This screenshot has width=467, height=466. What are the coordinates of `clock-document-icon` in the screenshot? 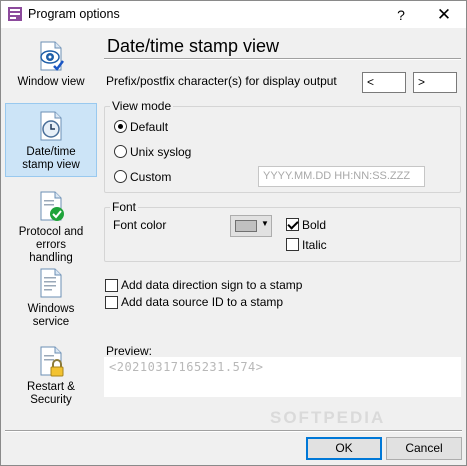 It's located at (51, 126).